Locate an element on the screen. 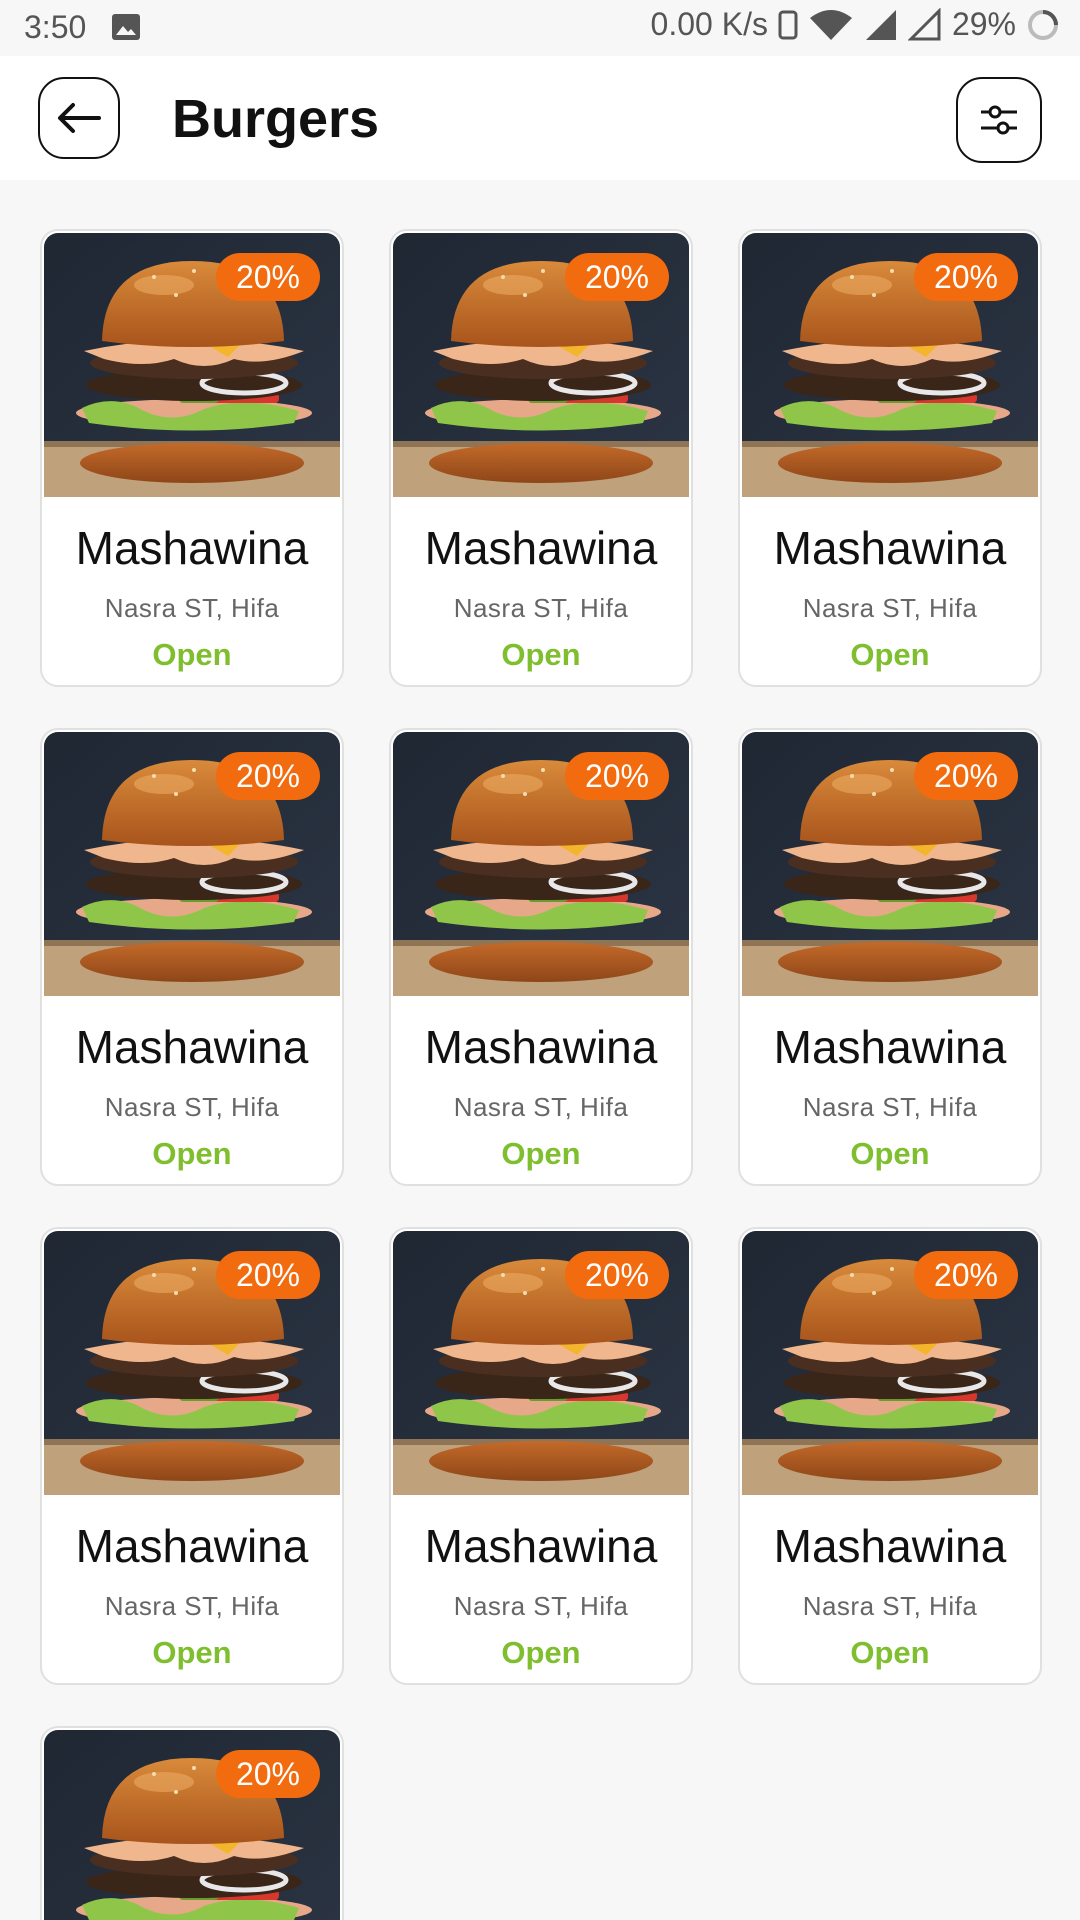  filter-sliders-icon is located at coordinates (999, 120).